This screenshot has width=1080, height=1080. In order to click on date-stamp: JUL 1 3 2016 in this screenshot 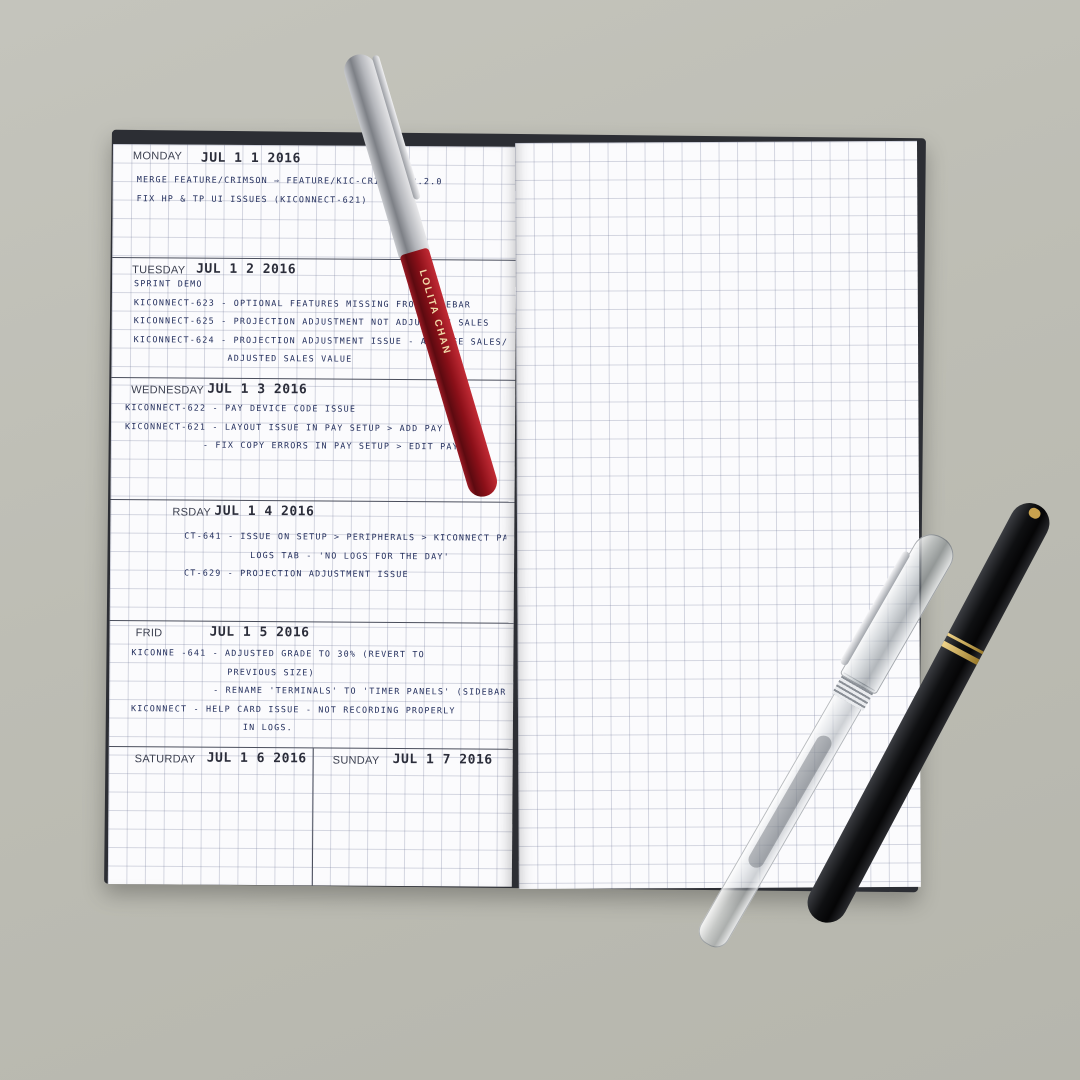, I will do `click(257, 389)`.